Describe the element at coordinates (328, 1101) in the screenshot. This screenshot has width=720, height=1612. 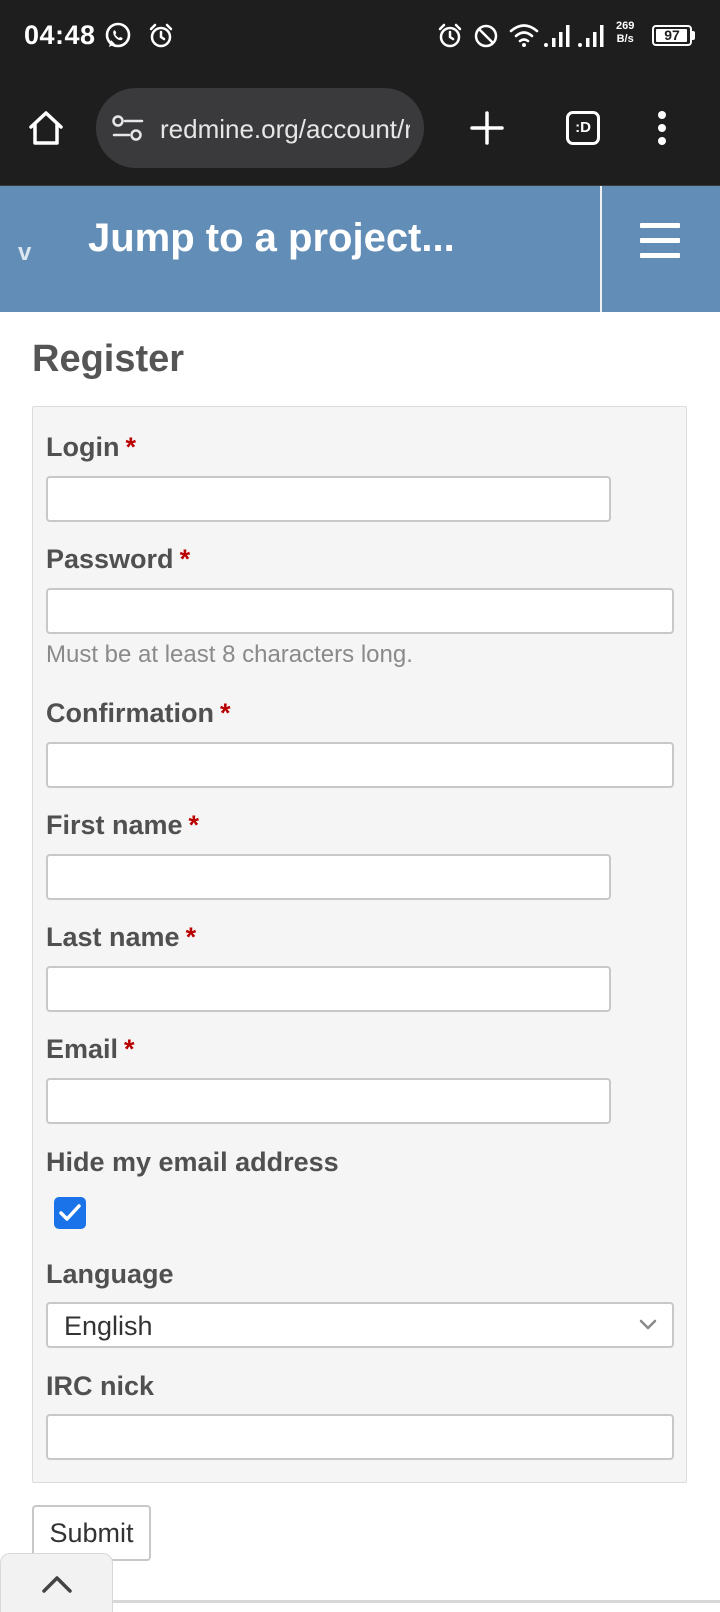
I see `email-input` at that location.